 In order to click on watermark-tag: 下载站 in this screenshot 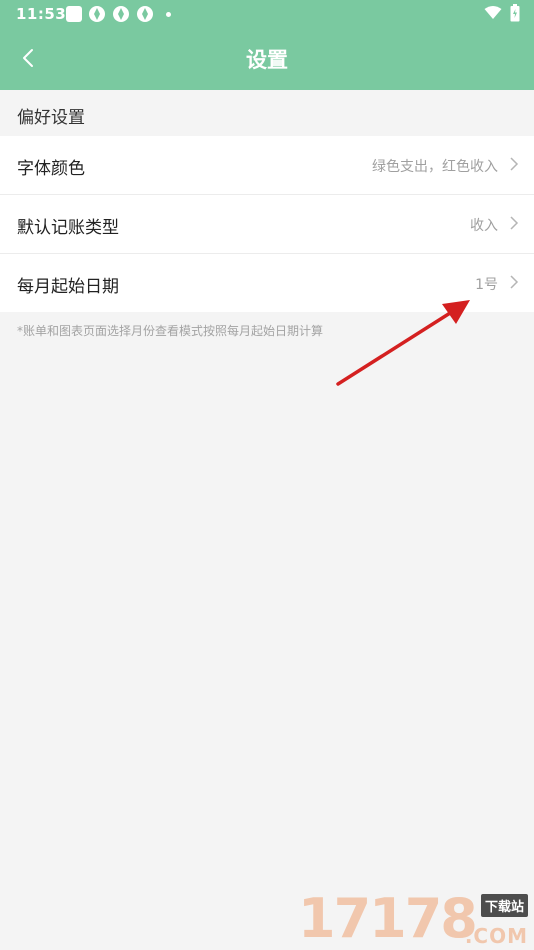, I will do `click(504, 905)`.